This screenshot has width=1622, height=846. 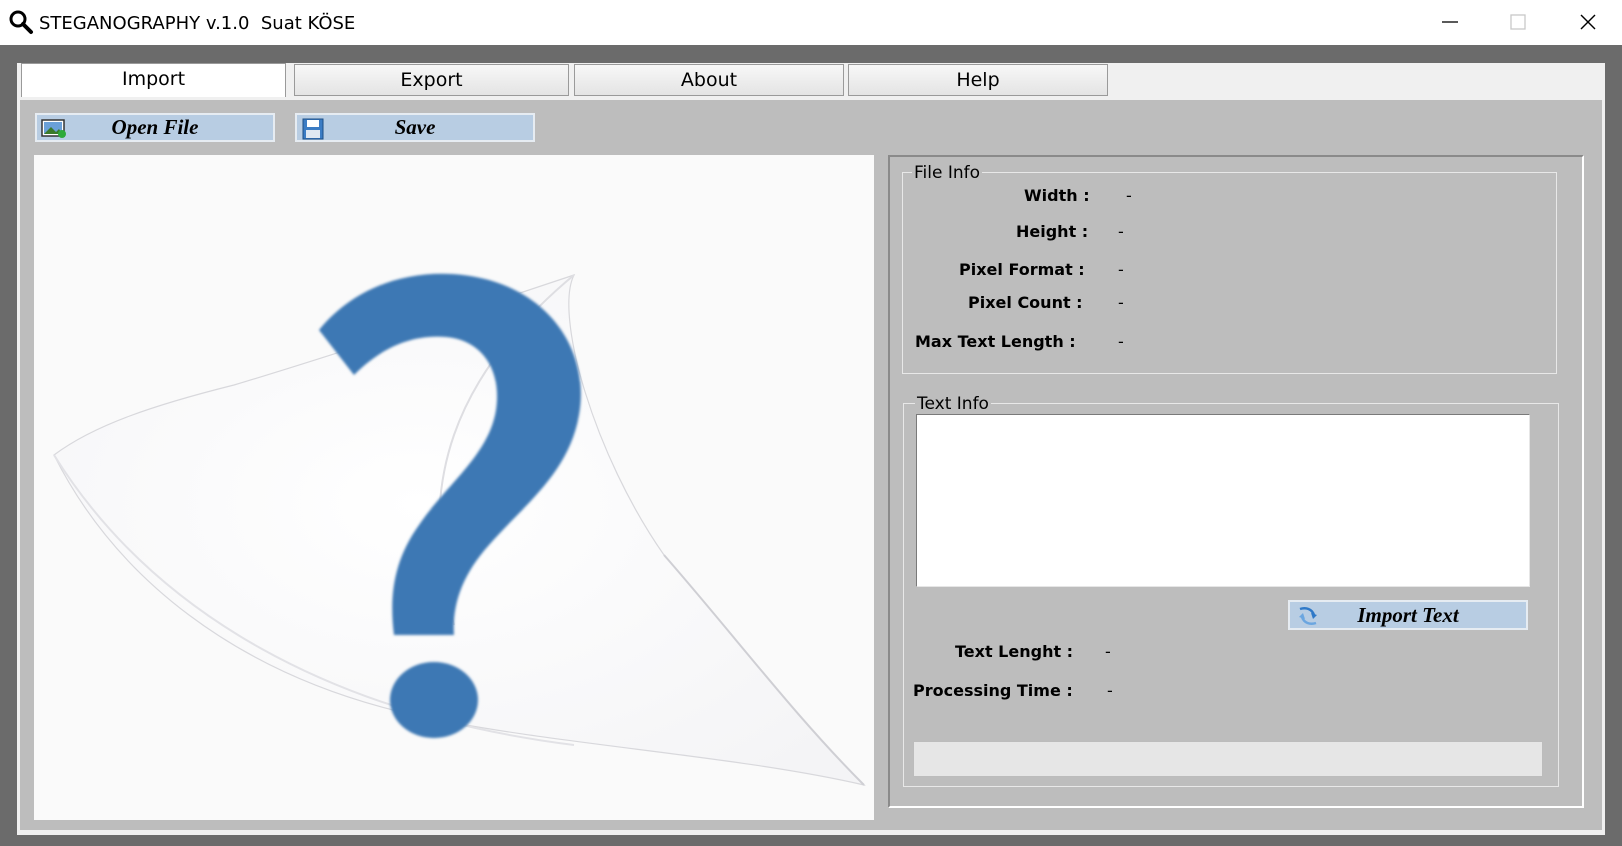 I want to click on tab-about: About, so click(x=709, y=80).